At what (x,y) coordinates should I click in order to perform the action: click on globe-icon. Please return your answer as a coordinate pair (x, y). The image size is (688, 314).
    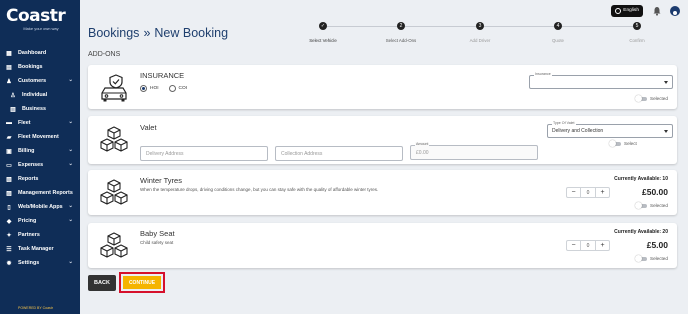
    Looking at the image, I should click on (618, 10).